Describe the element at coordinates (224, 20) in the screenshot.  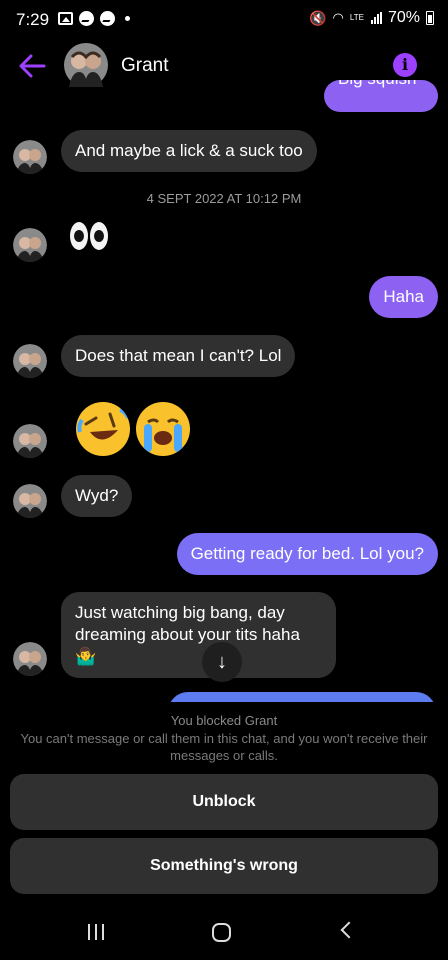
I see `status-bar: 7:29 🔇 ◠ LTE 70%` at that location.